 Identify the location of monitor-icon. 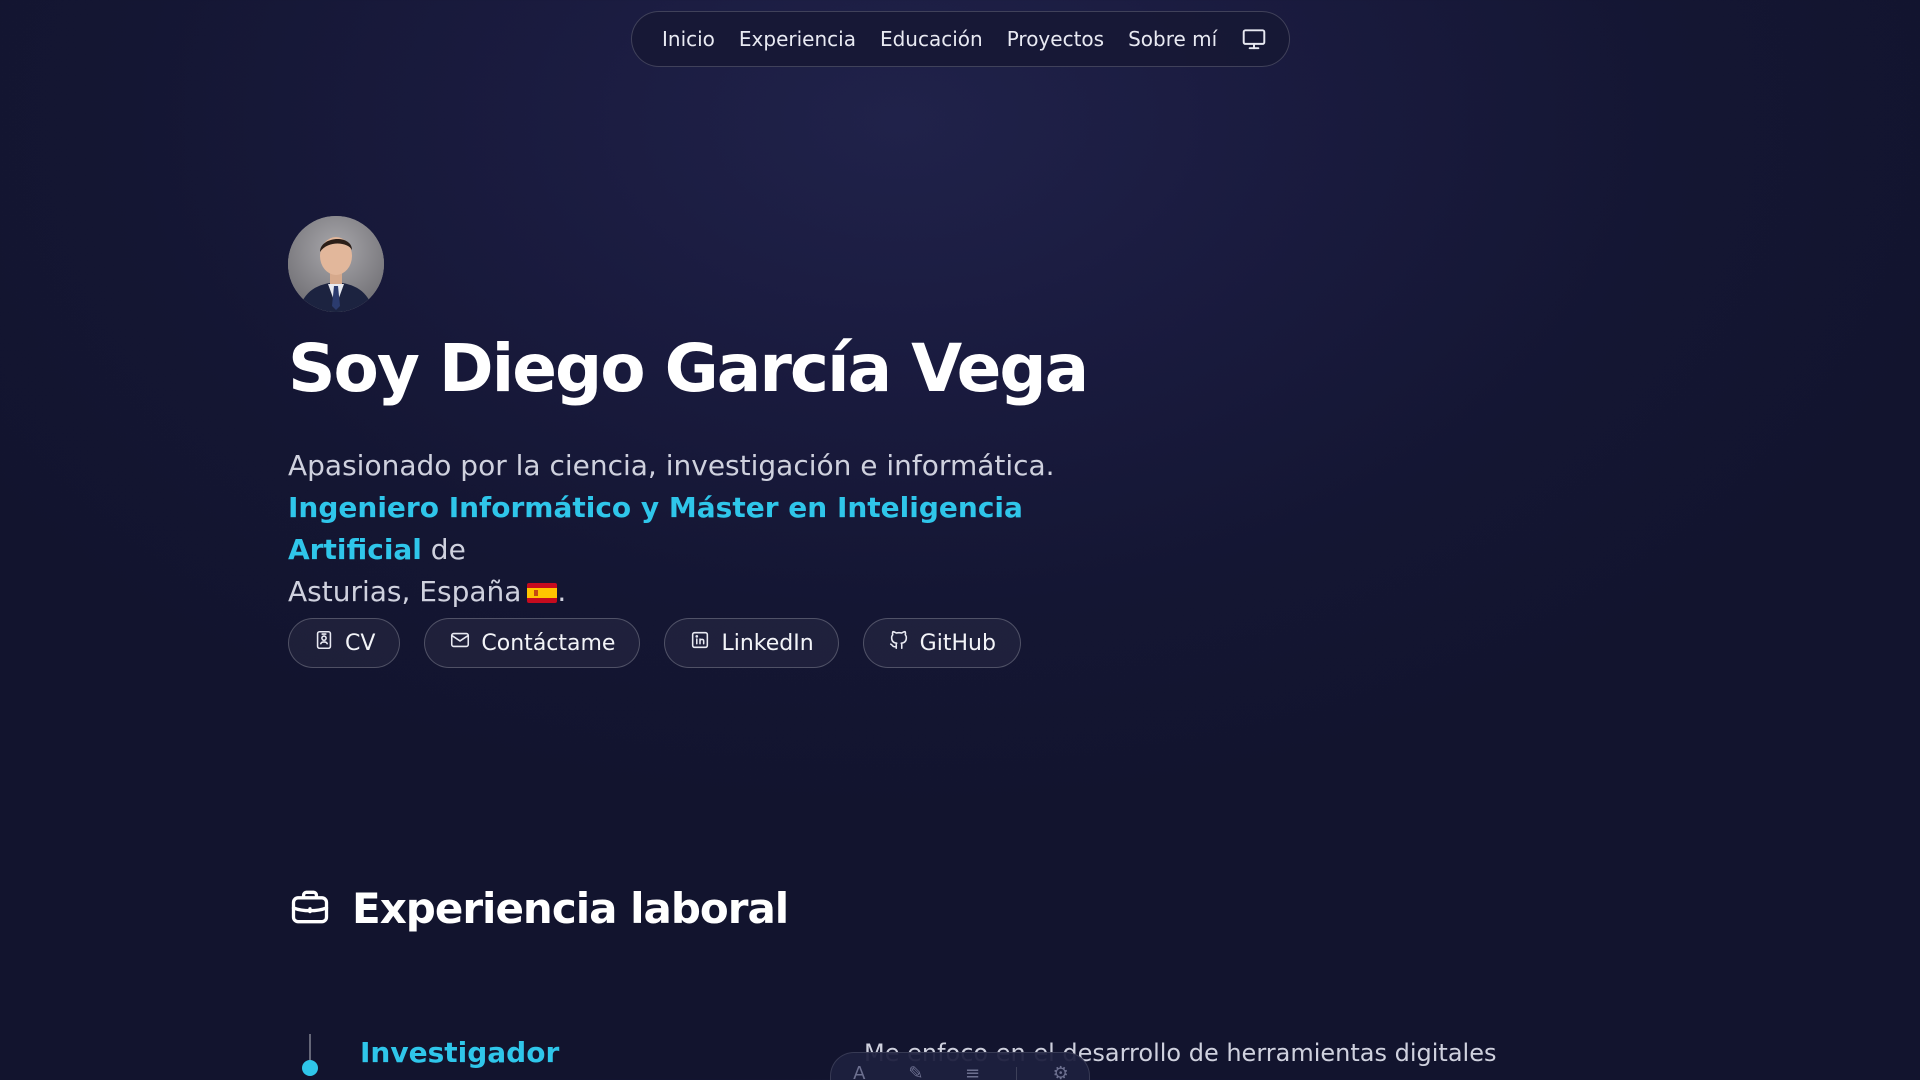
(1254, 39).